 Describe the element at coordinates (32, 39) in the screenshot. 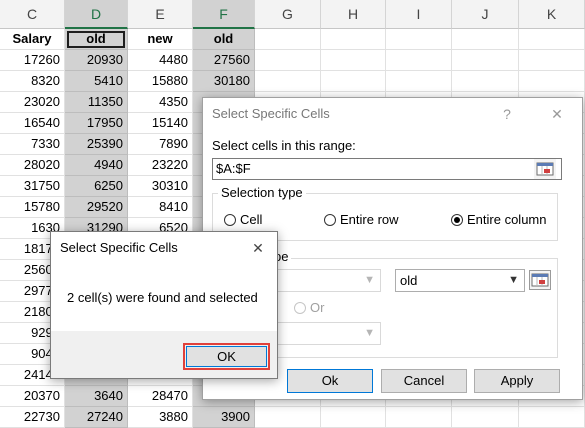

I see `header-cell: Salary` at that location.